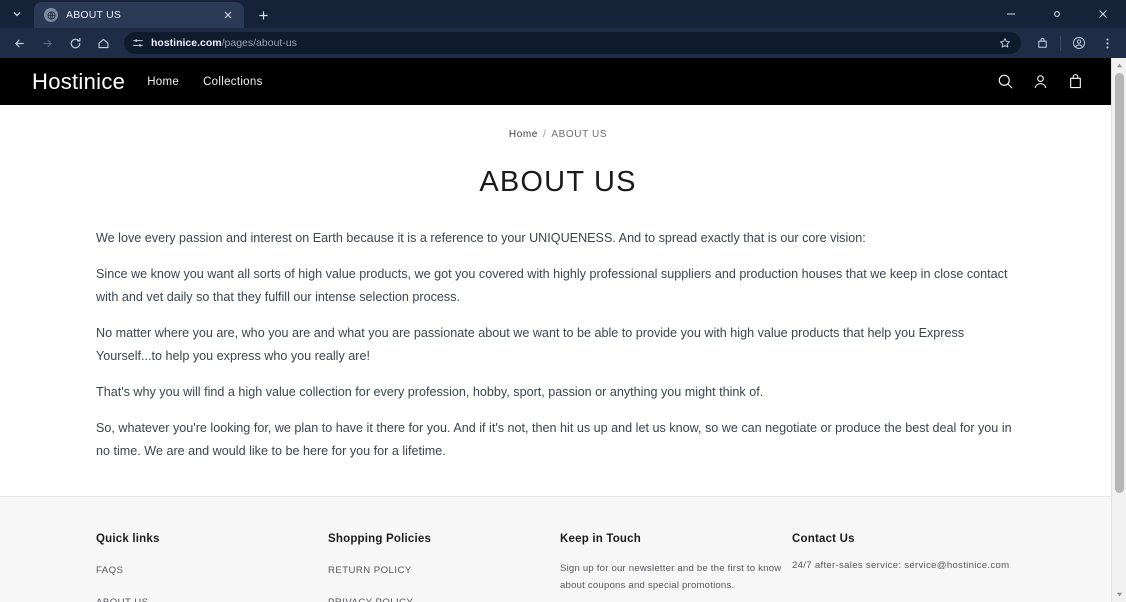  What do you see at coordinates (228, 15) in the screenshot?
I see `tab-close-icon` at bounding box center [228, 15].